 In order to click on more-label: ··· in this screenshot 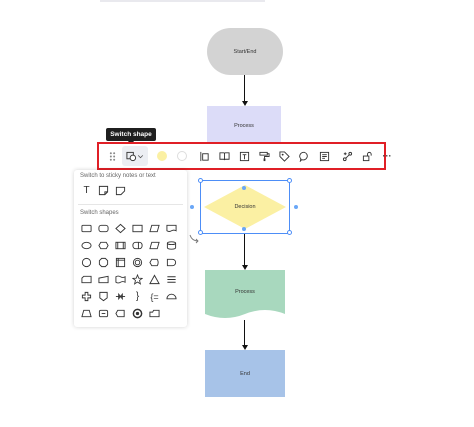, I will do `click(387, 156)`.